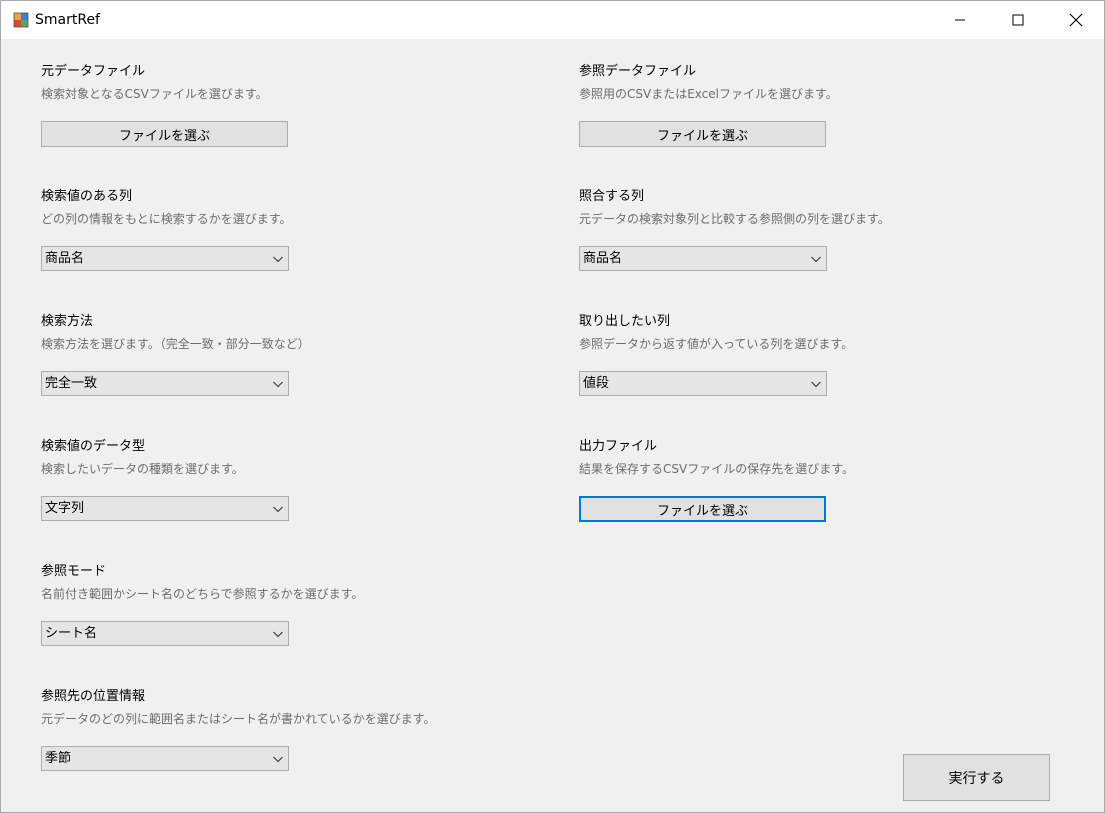 The image size is (1105, 813). I want to click on window-title: SmartRef, so click(67, 20).